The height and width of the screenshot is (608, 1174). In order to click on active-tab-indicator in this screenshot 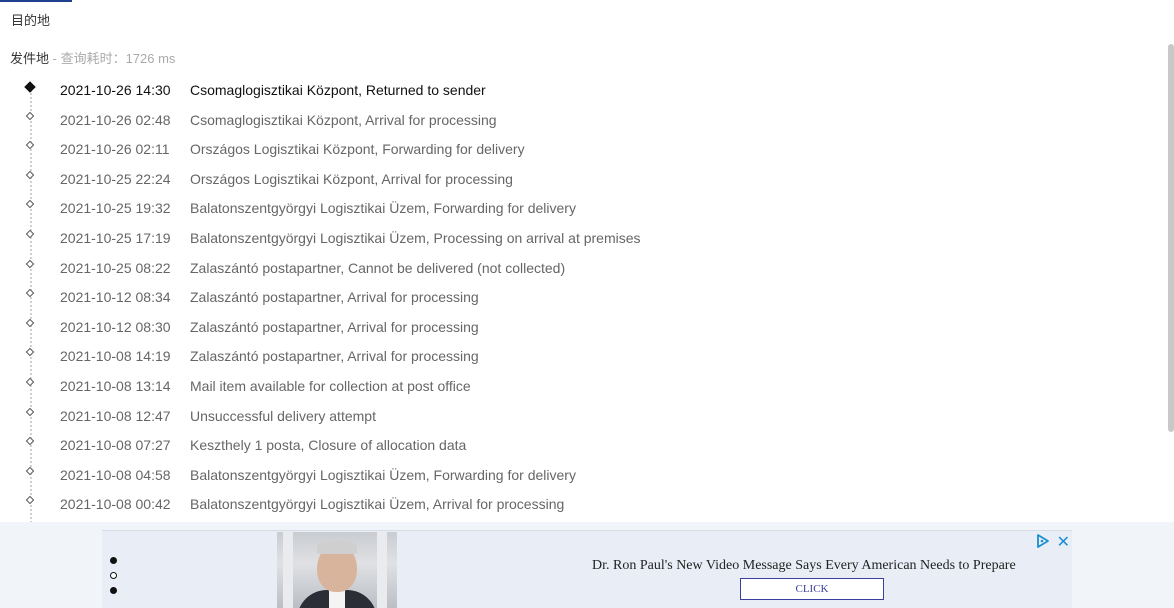, I will do `click(36, 1)`.